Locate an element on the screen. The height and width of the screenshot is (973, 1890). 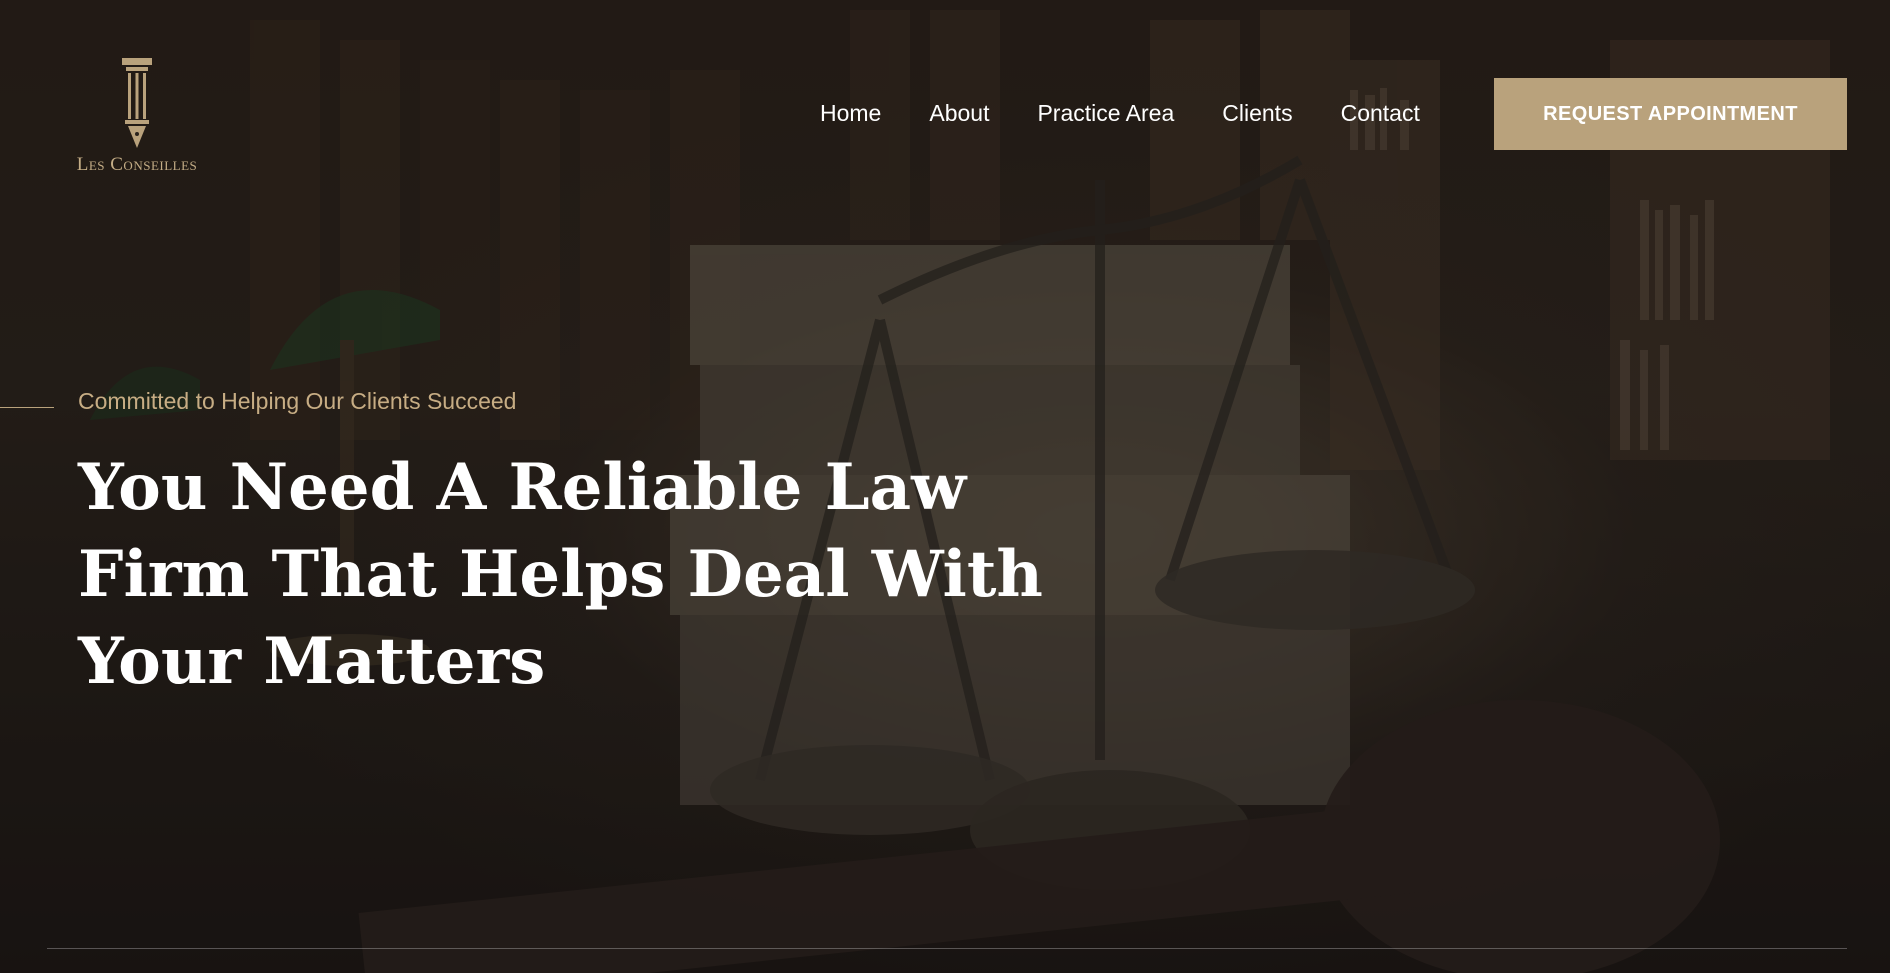
tagline-divider is located at coordinates (27, 407).